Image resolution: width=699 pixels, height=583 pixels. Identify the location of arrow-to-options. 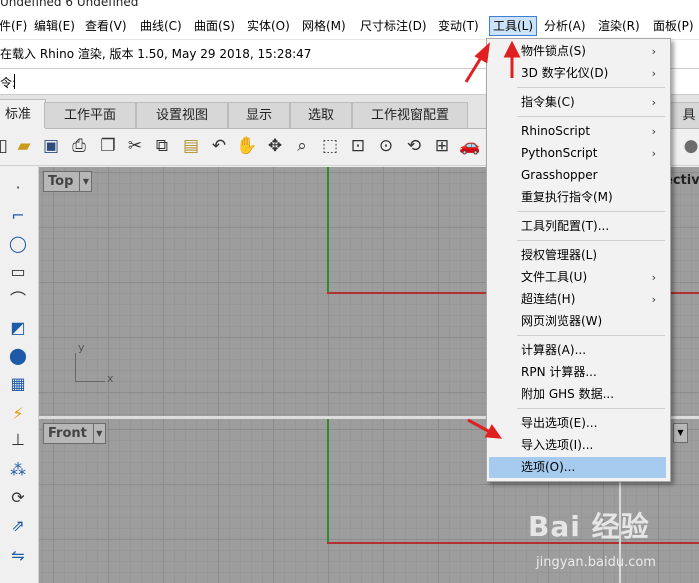
(479, 426).